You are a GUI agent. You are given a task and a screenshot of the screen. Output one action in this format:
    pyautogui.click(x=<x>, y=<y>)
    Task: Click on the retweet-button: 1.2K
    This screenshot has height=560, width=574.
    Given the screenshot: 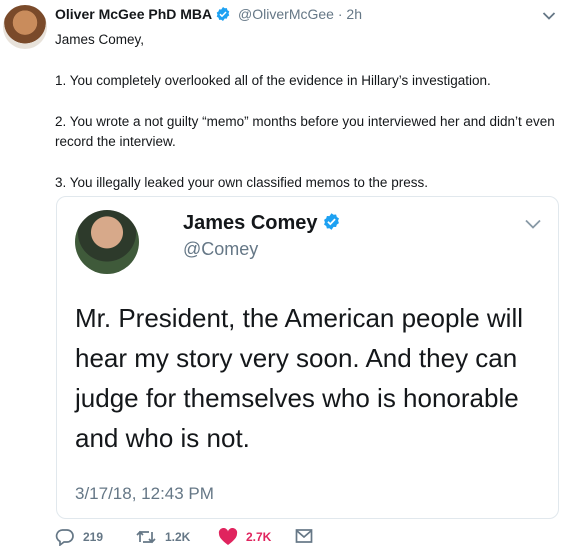 What is the action you would take?
    pyautogui.click(x=162, y=537)
    